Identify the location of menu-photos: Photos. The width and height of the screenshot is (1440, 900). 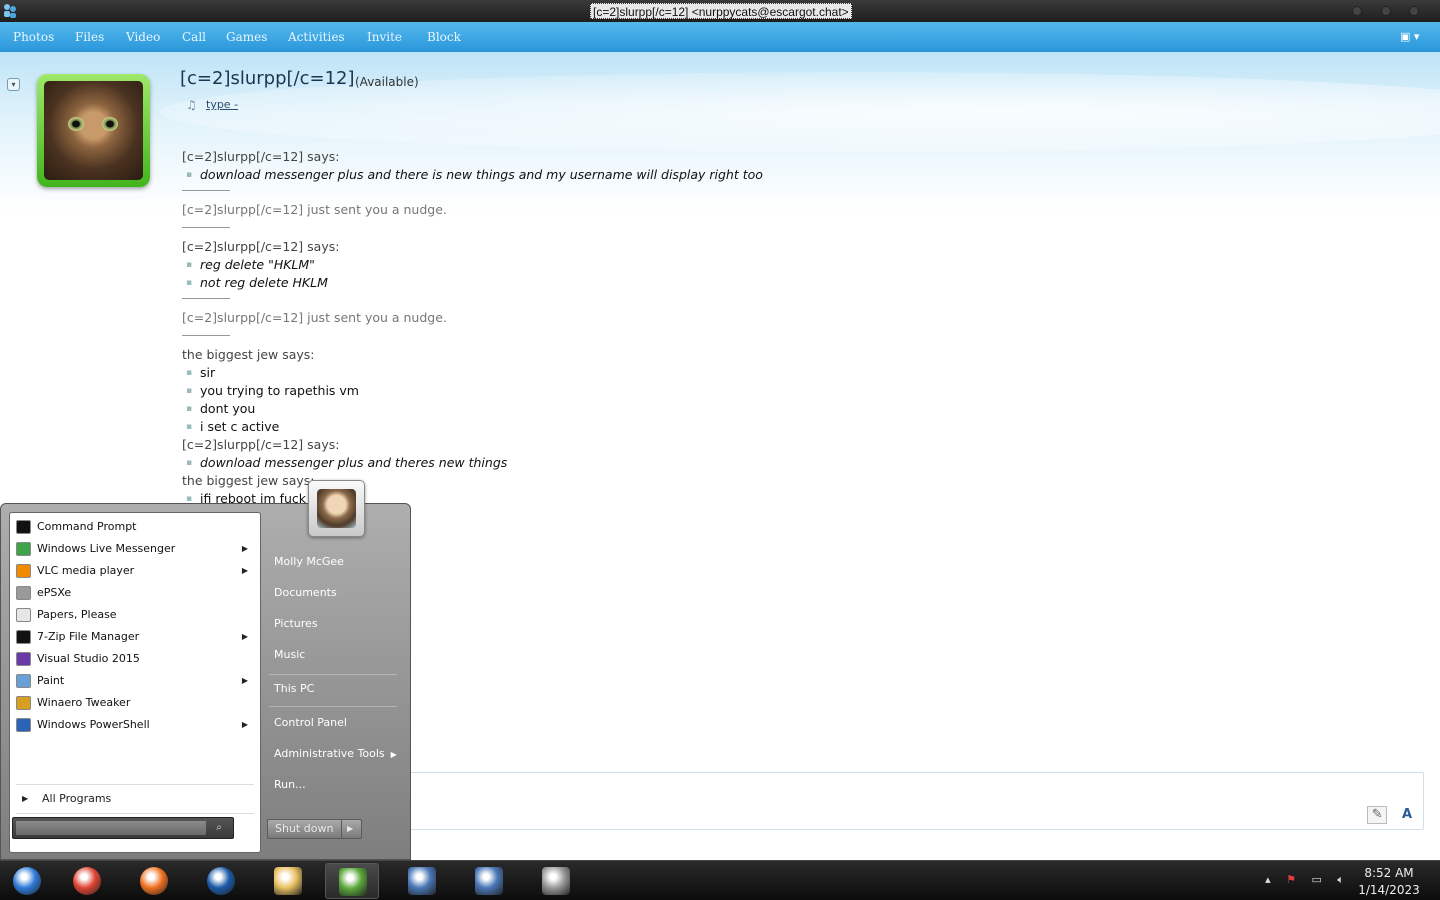
(33, 37).